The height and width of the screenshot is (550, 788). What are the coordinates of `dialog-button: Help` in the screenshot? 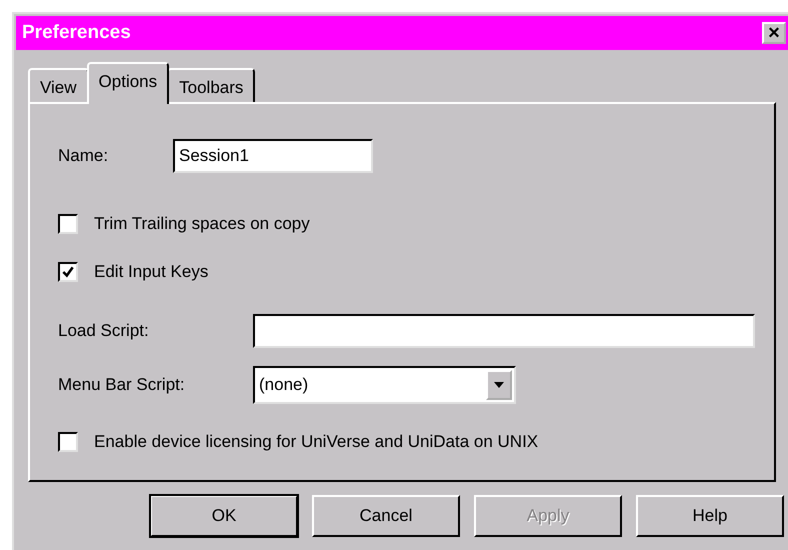 It's located at (710, 516).